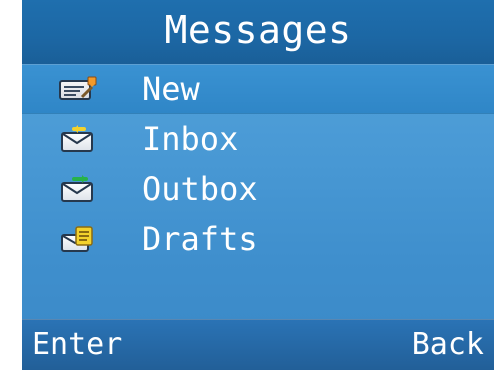 The image size is (494, 370). Describe the element at coordinates (200, 239) in the screenshot. I see `menu-item-label: Drafts` at that location.